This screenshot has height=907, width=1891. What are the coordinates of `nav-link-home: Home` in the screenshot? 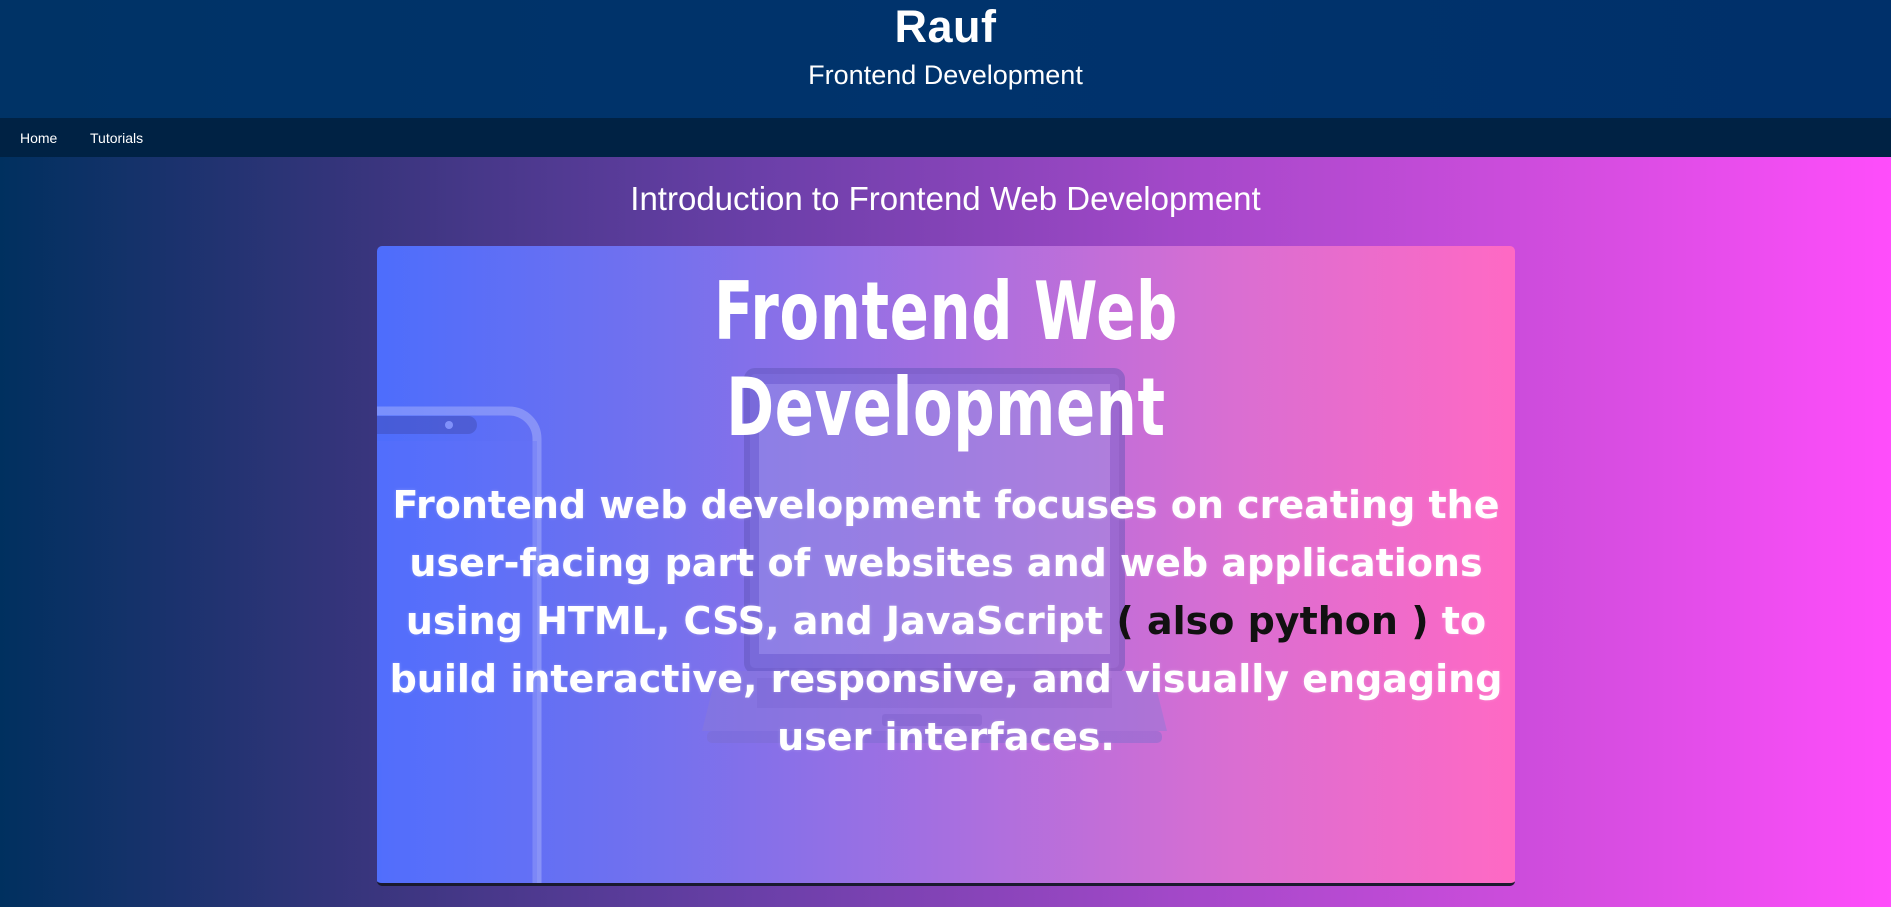 It's located at (38, 138).